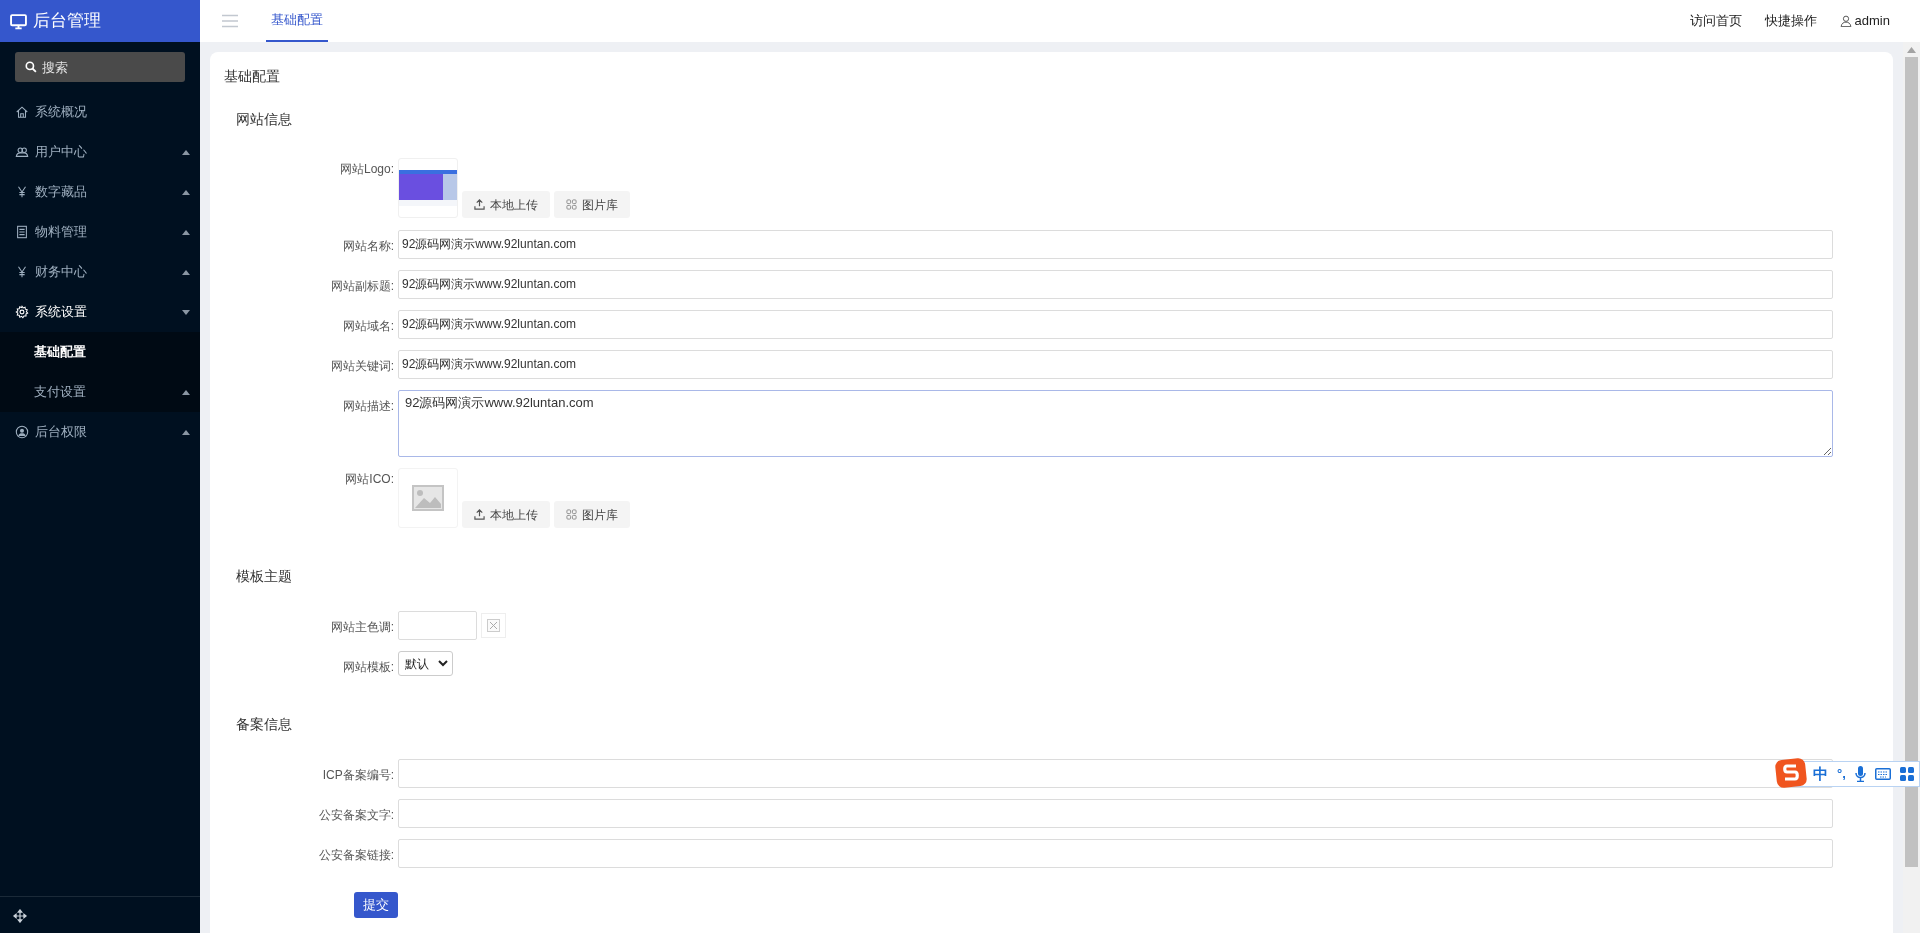 The image size is (1920, 933). I want to click on input-mode-indicator: 中, so click(1820, 774).